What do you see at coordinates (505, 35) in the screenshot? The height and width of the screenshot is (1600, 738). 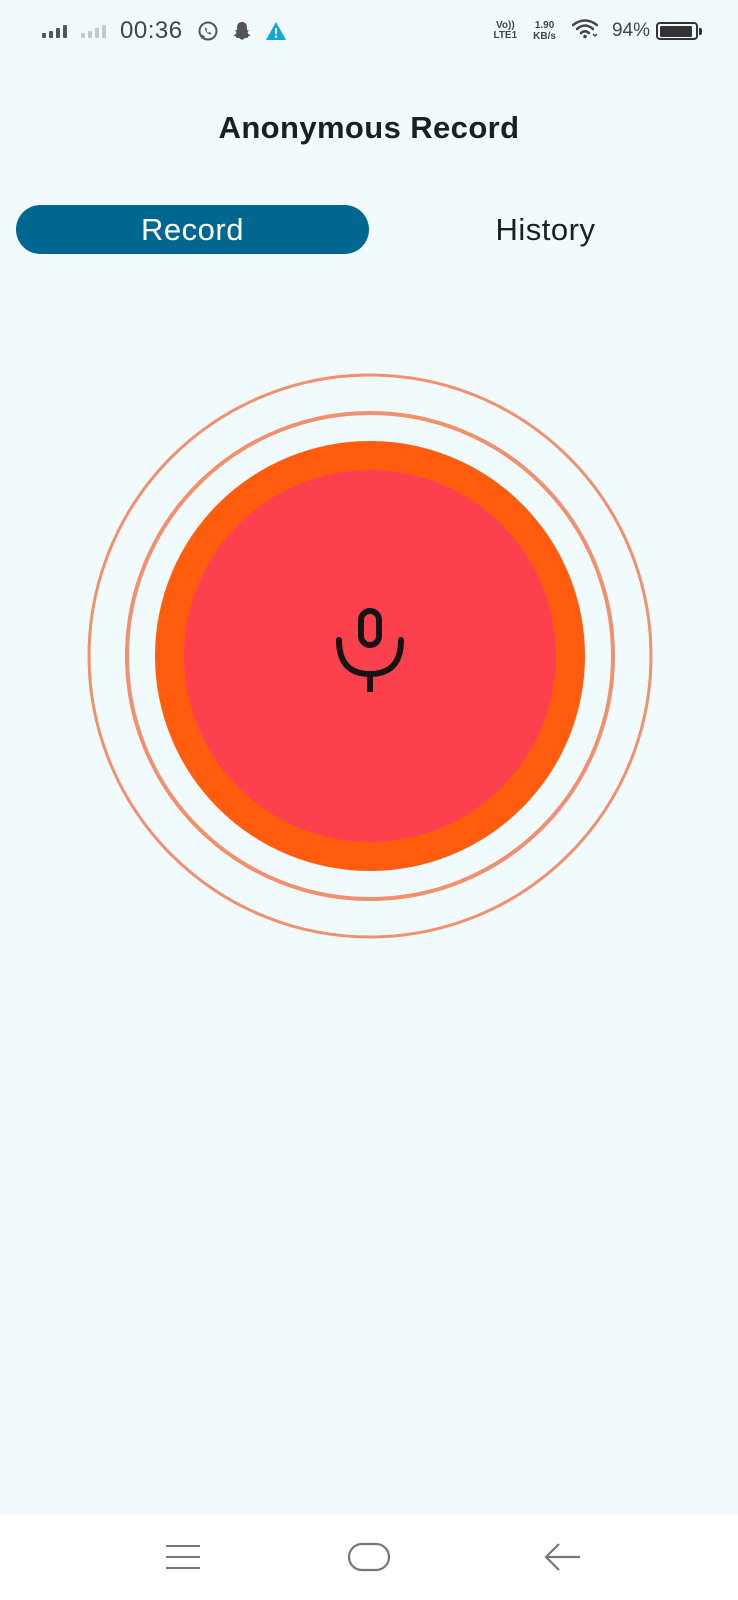 I see `lte-label: LTE1` at bounding box center [505, 35].